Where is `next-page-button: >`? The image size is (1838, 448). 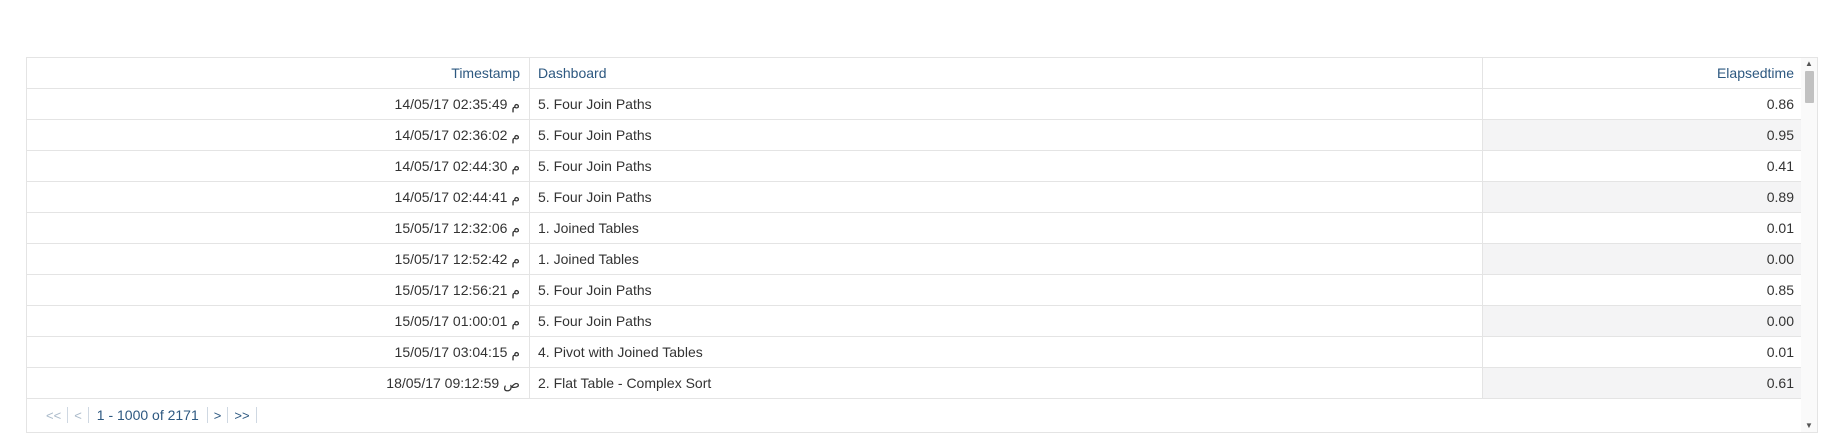 next-page-button: > is located at coordinates (218, 415).